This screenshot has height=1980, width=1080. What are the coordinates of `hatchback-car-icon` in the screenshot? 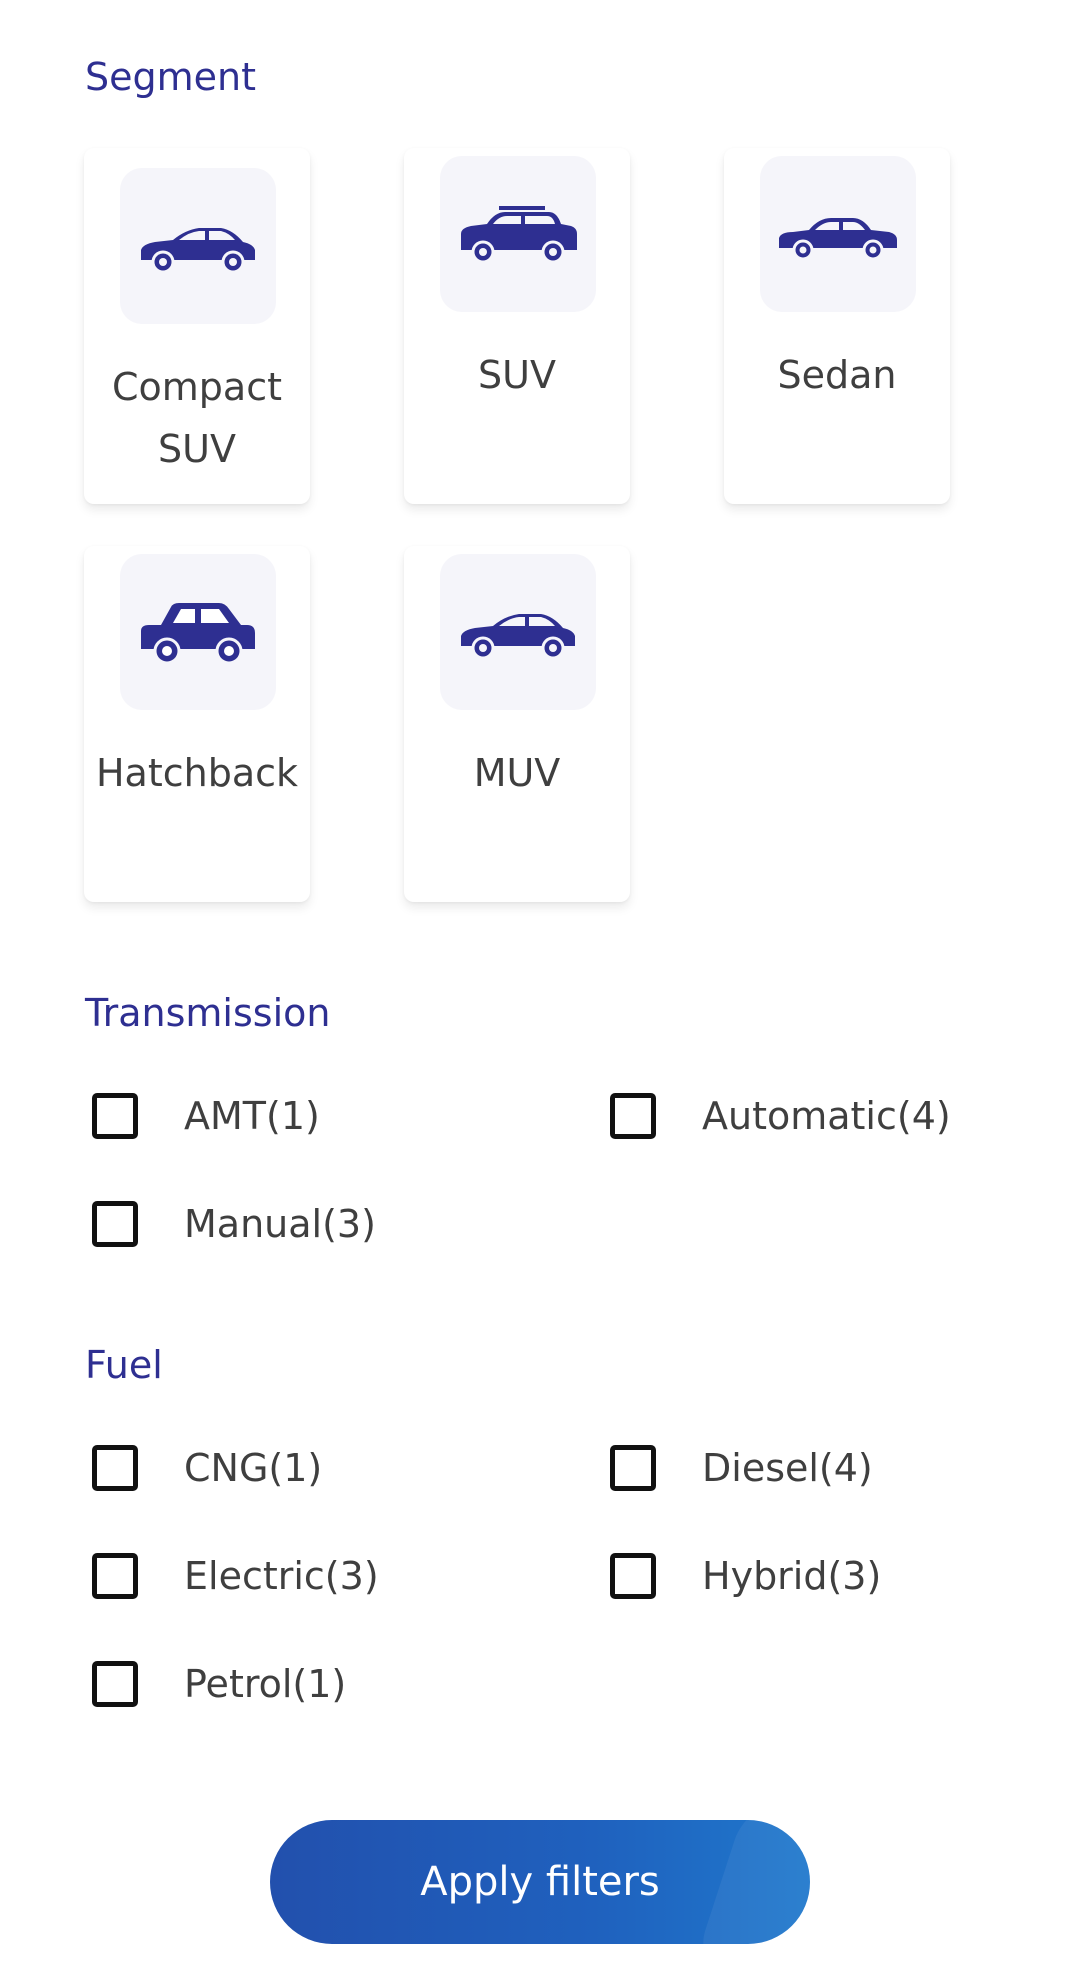 It's located at (198, 632).